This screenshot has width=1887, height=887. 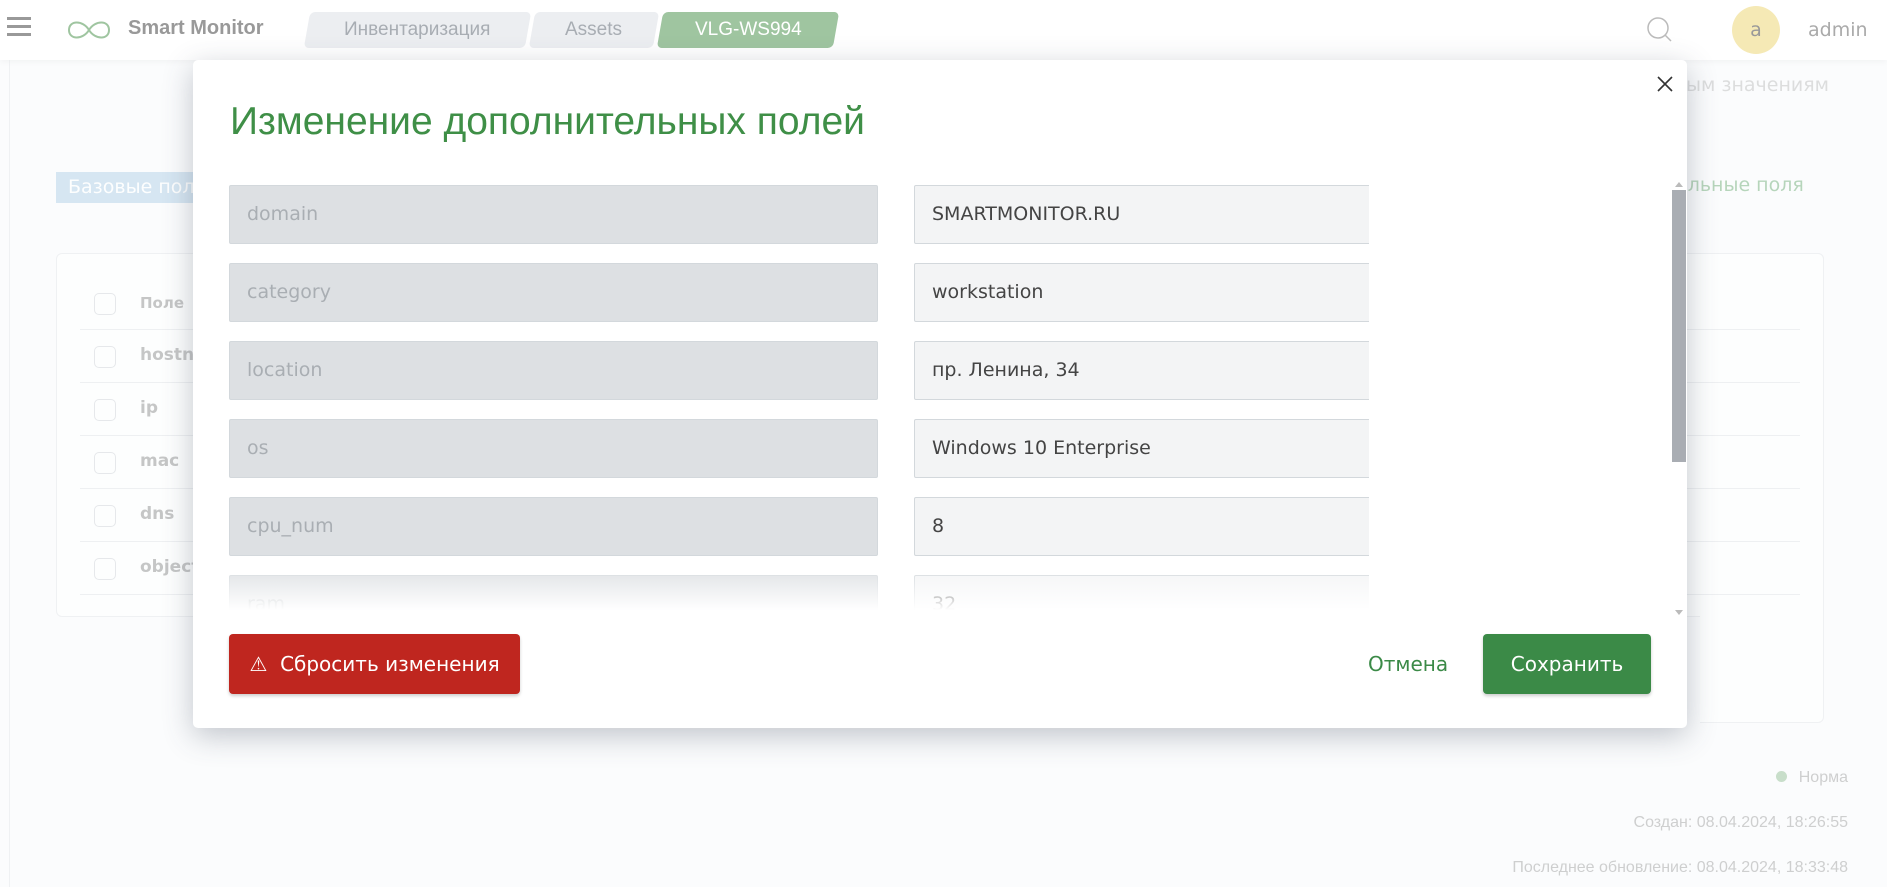 I want to click on field-value-input: workstation, so click(x=1141, y=292).